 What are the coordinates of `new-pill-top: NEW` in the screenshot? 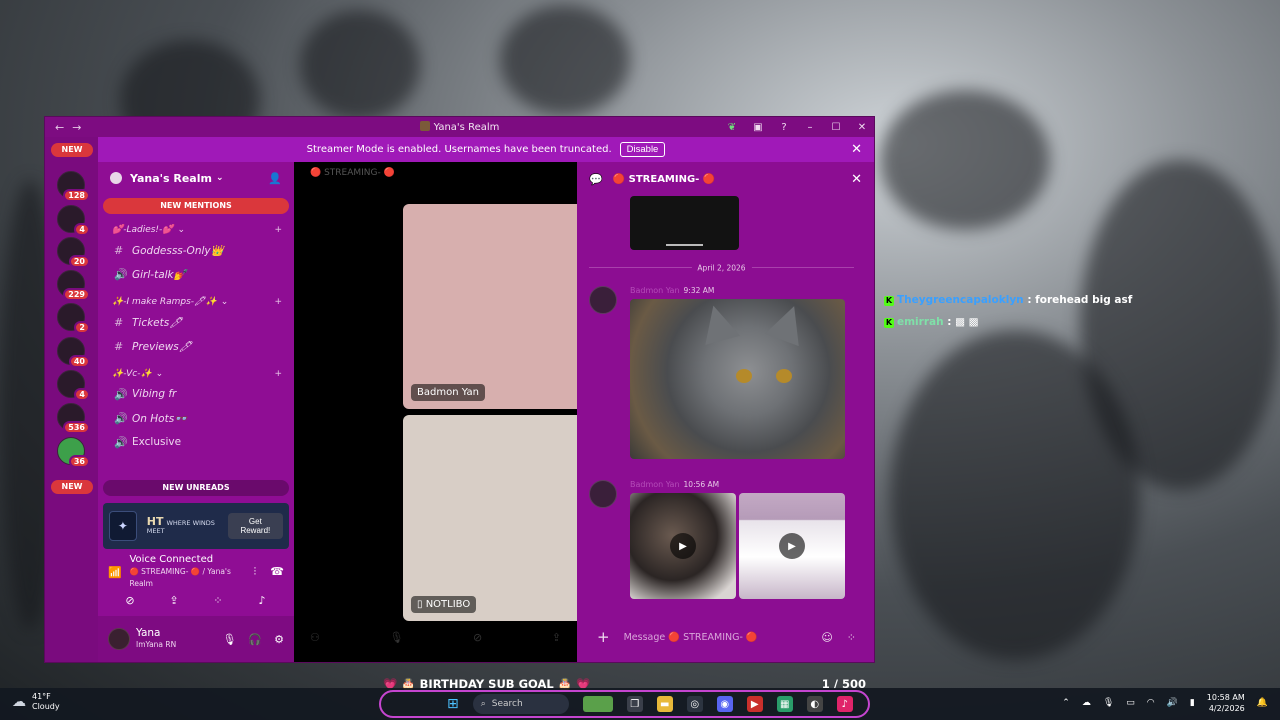 It's located at (72, 150).